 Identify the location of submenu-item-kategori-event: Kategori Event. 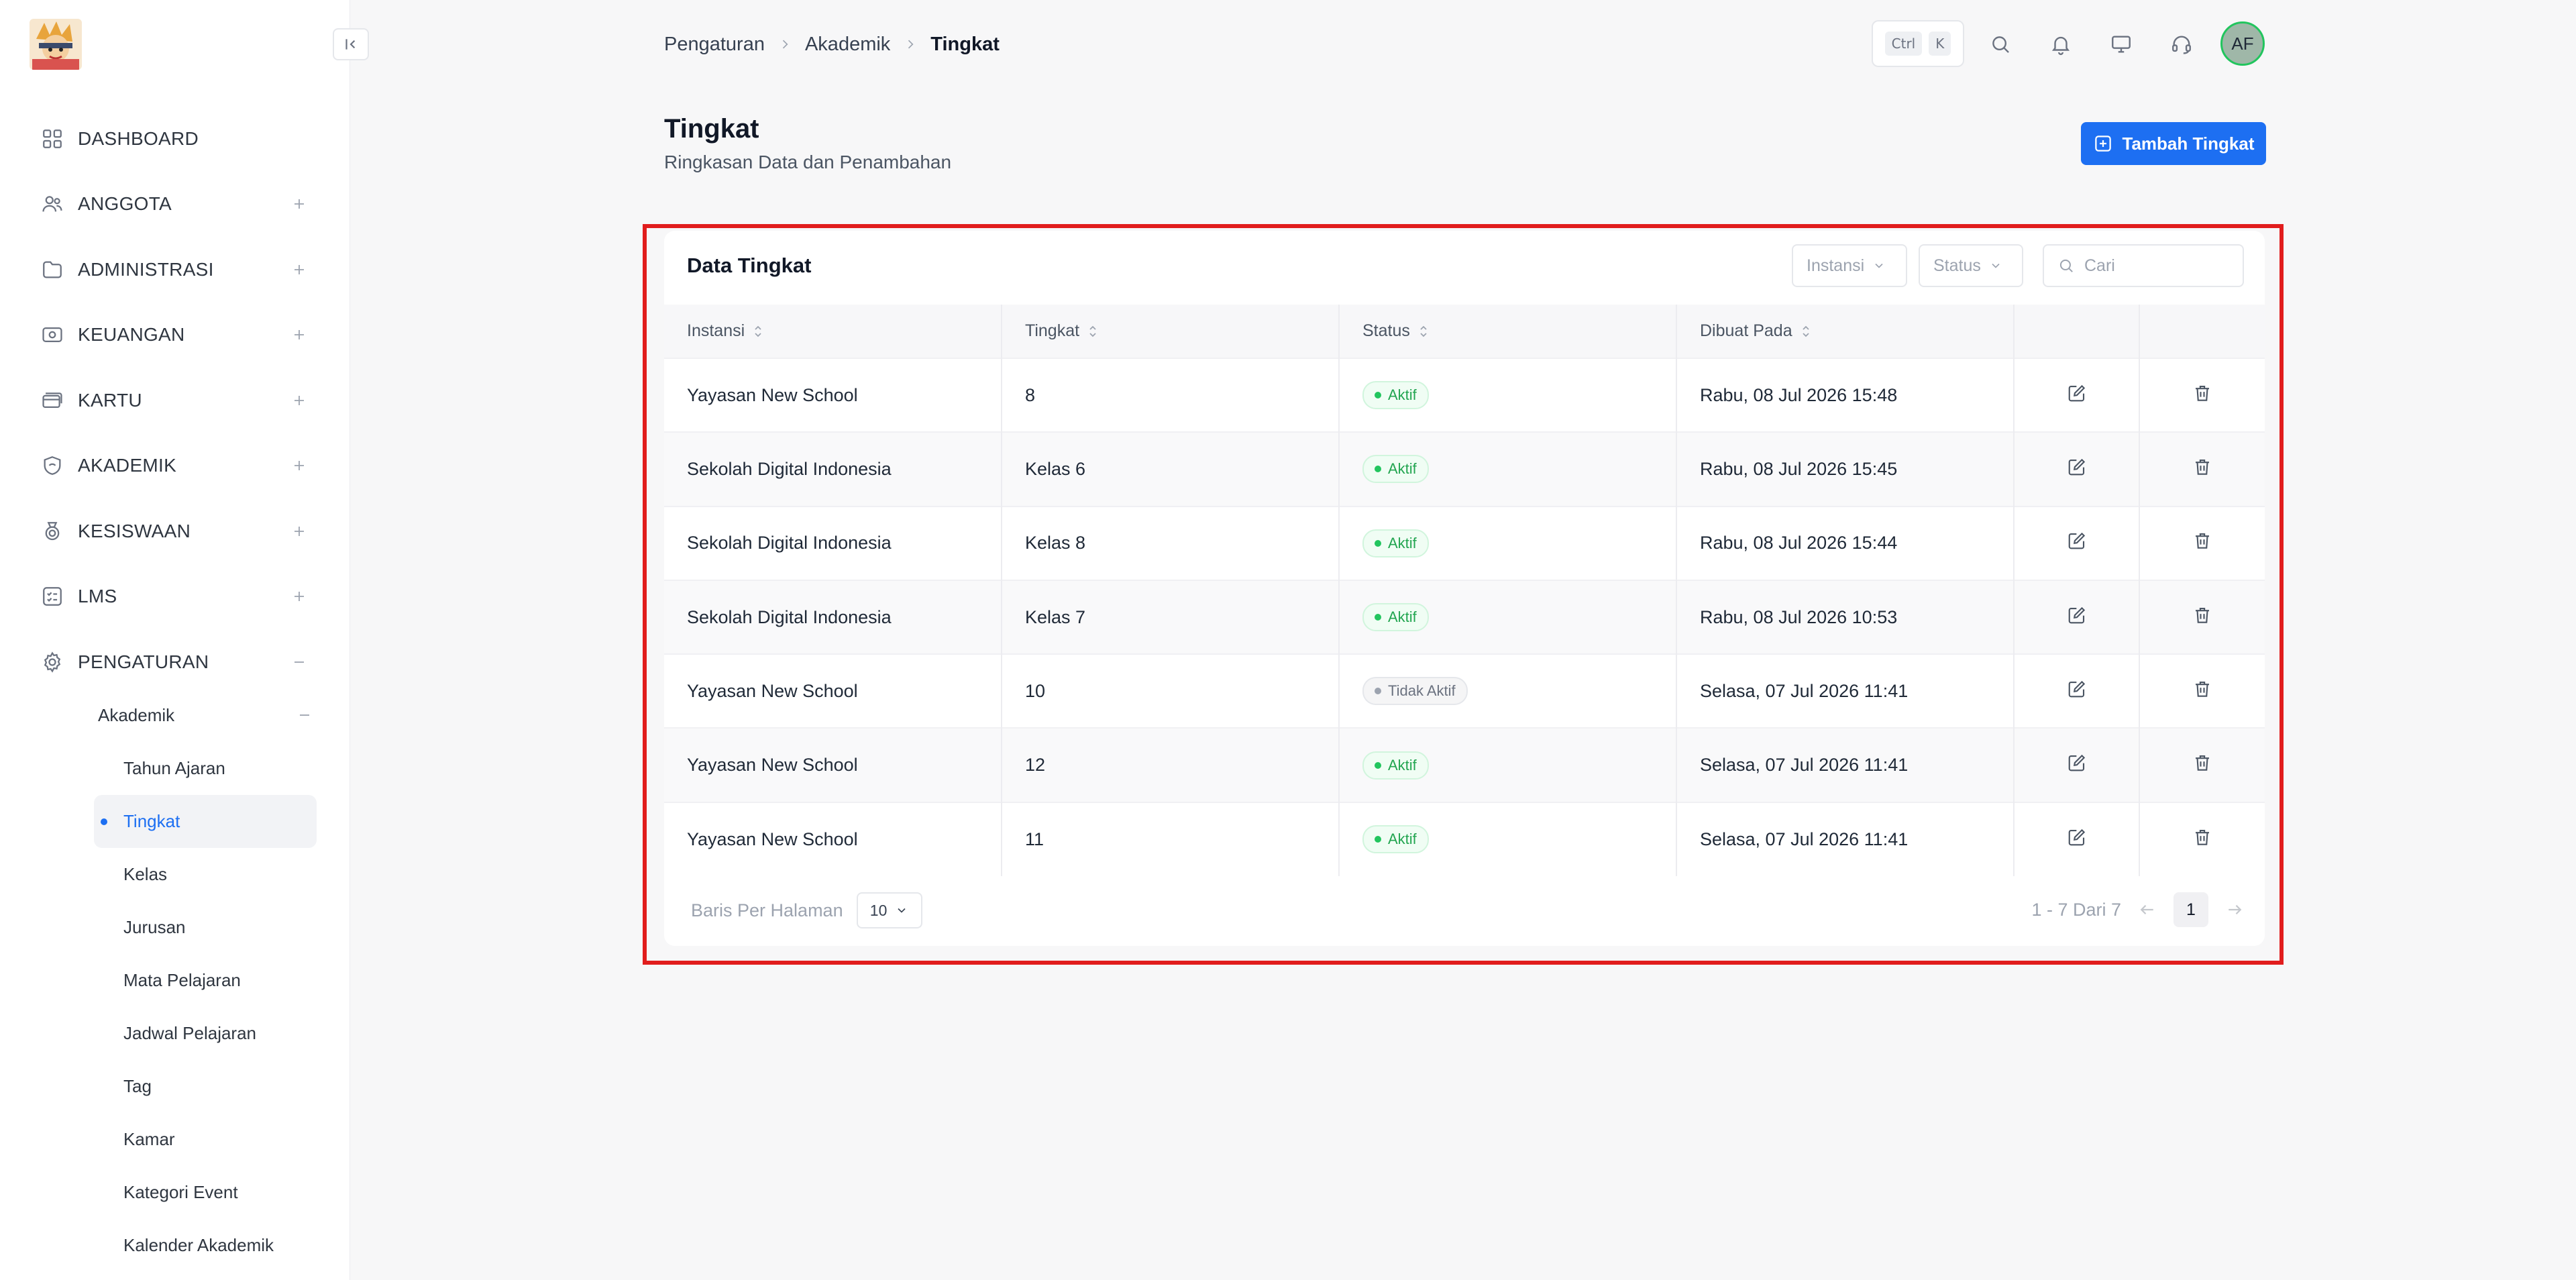
(205, 1192).